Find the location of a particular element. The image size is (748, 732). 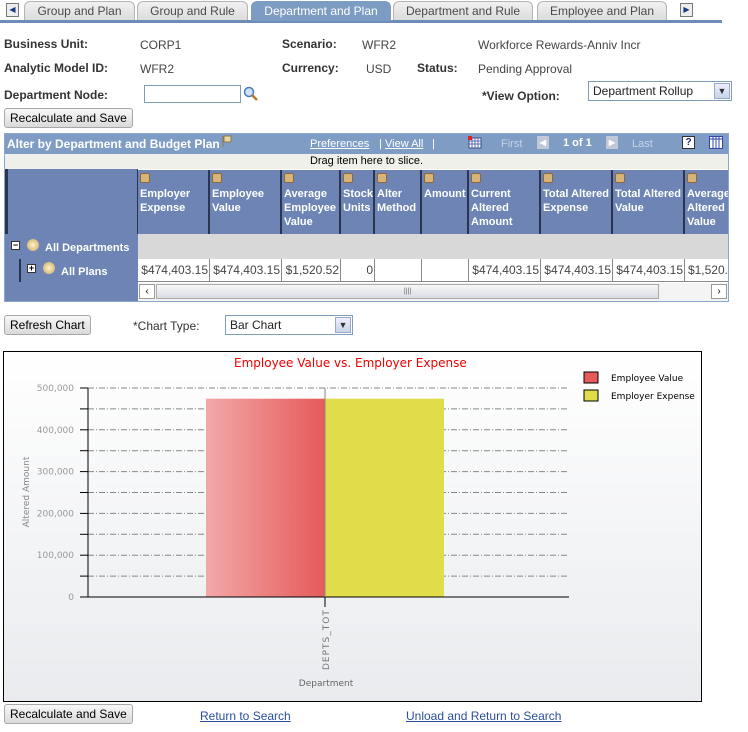

column-header: Stock Units is located at coordinates (358, 202).